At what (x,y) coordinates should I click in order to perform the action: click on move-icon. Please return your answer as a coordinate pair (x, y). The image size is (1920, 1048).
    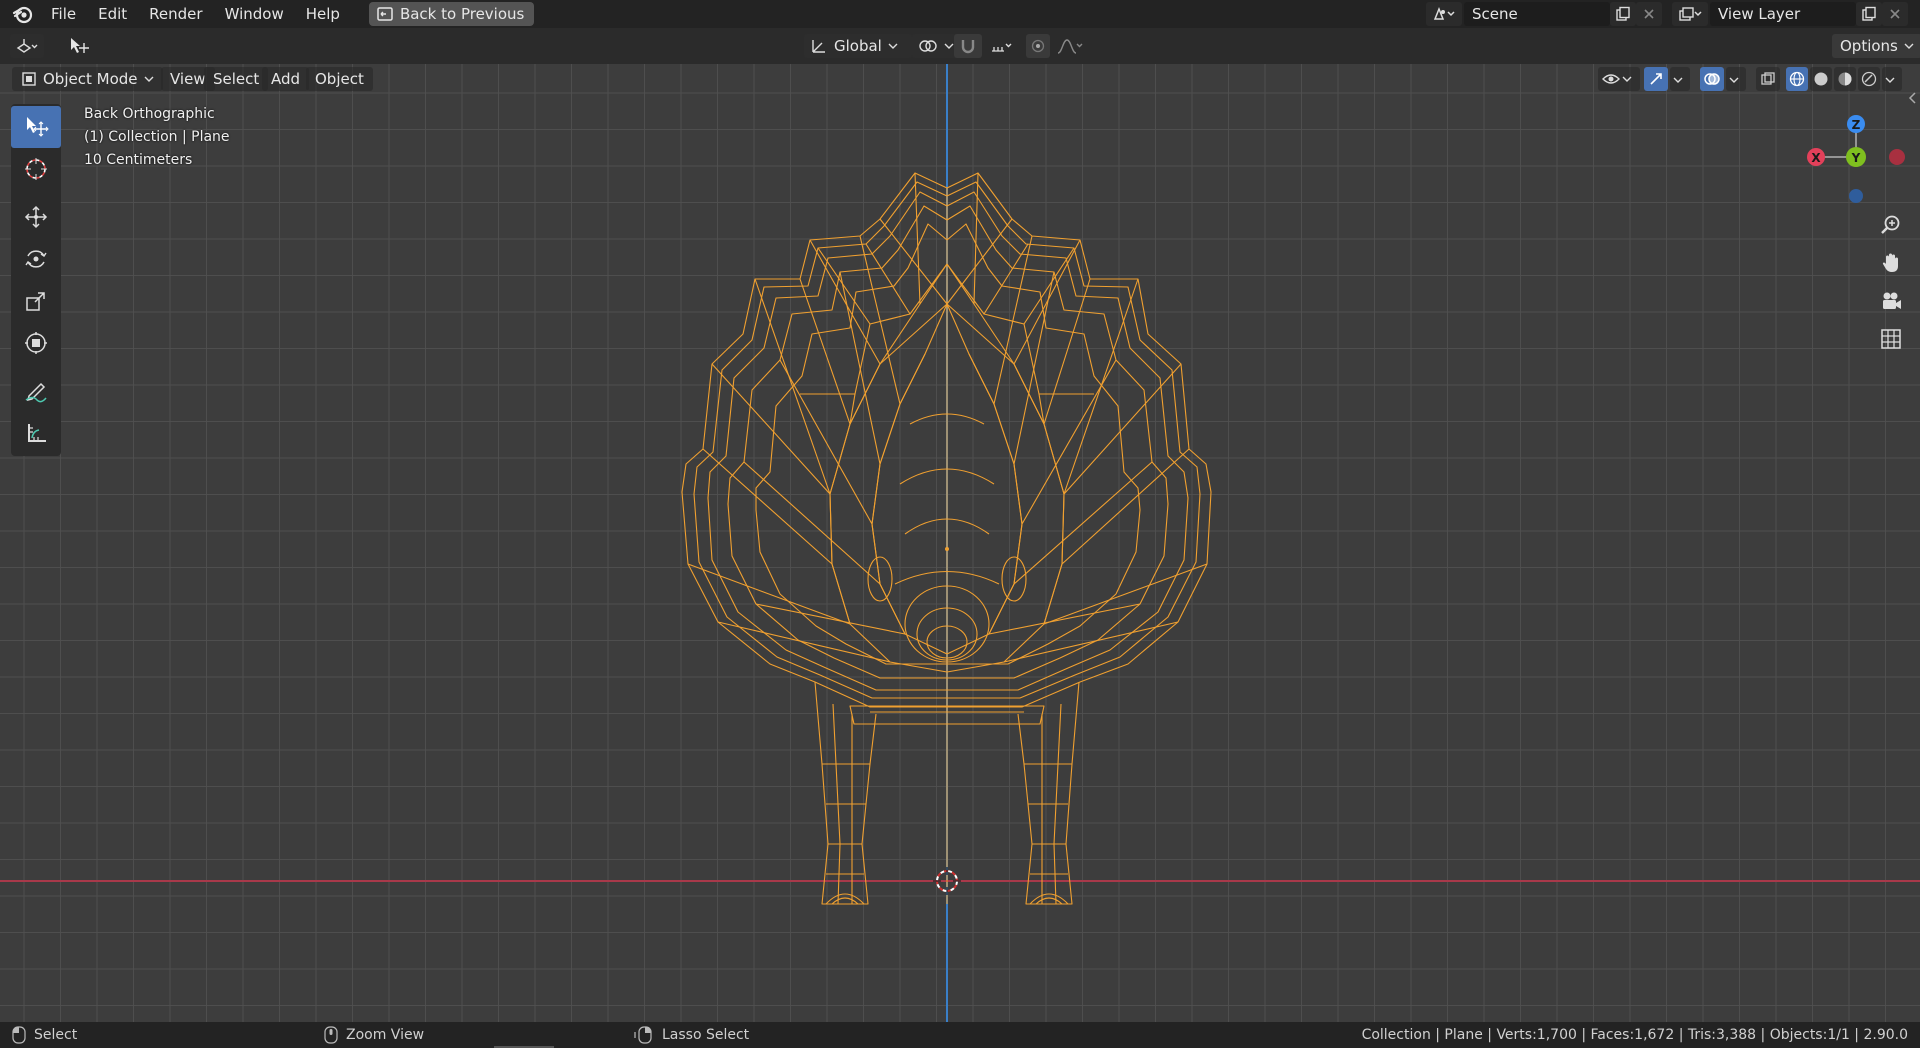
    Looking at the image, I should click on (36, 217).